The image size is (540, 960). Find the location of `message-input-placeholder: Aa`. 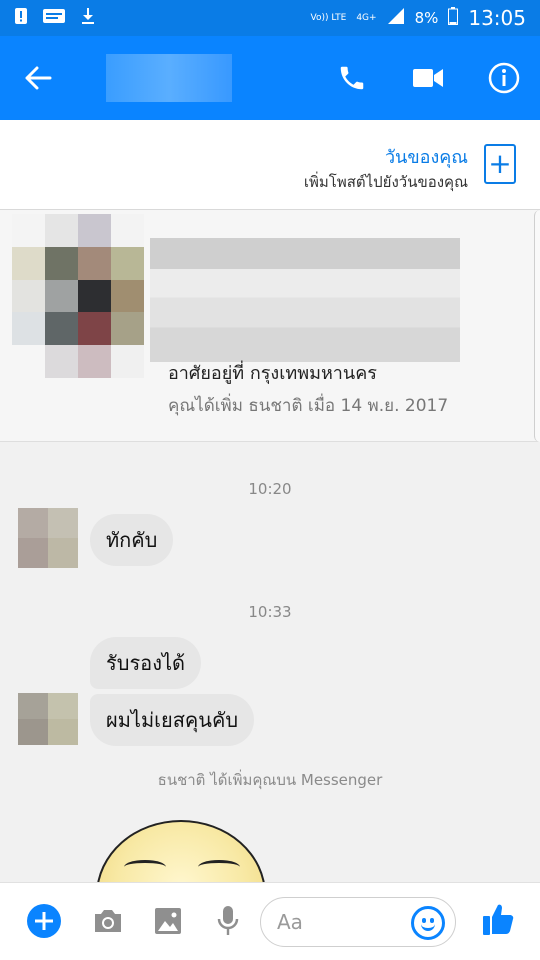

message-input-placeholder: Aa is located at coordinates (290, 922).